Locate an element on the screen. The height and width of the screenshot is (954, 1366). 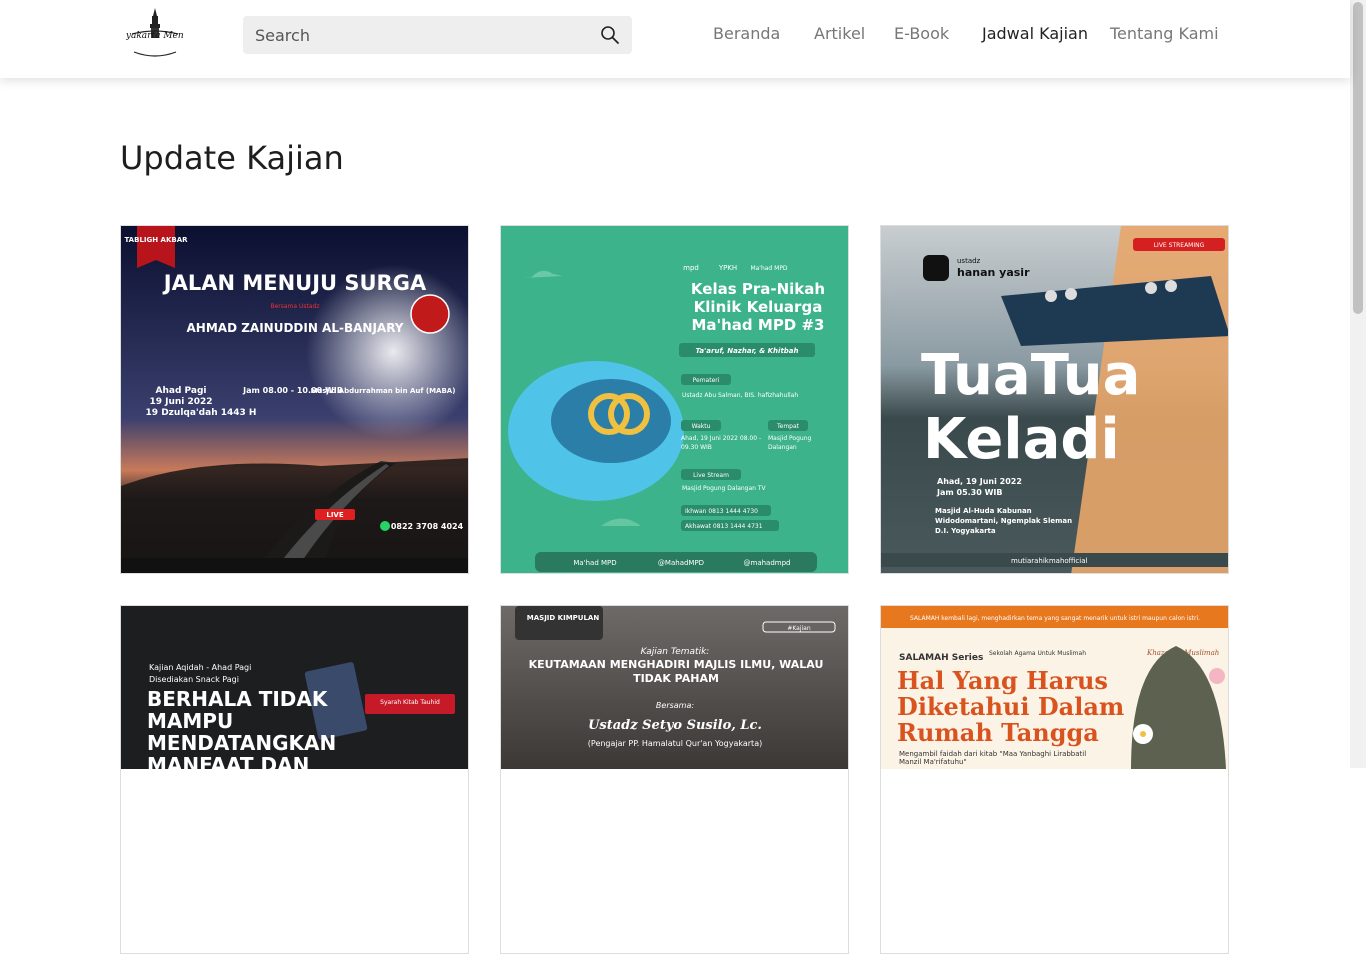
poster5-org: MASJID KIMPULAN is located at coordinates (563, 618).